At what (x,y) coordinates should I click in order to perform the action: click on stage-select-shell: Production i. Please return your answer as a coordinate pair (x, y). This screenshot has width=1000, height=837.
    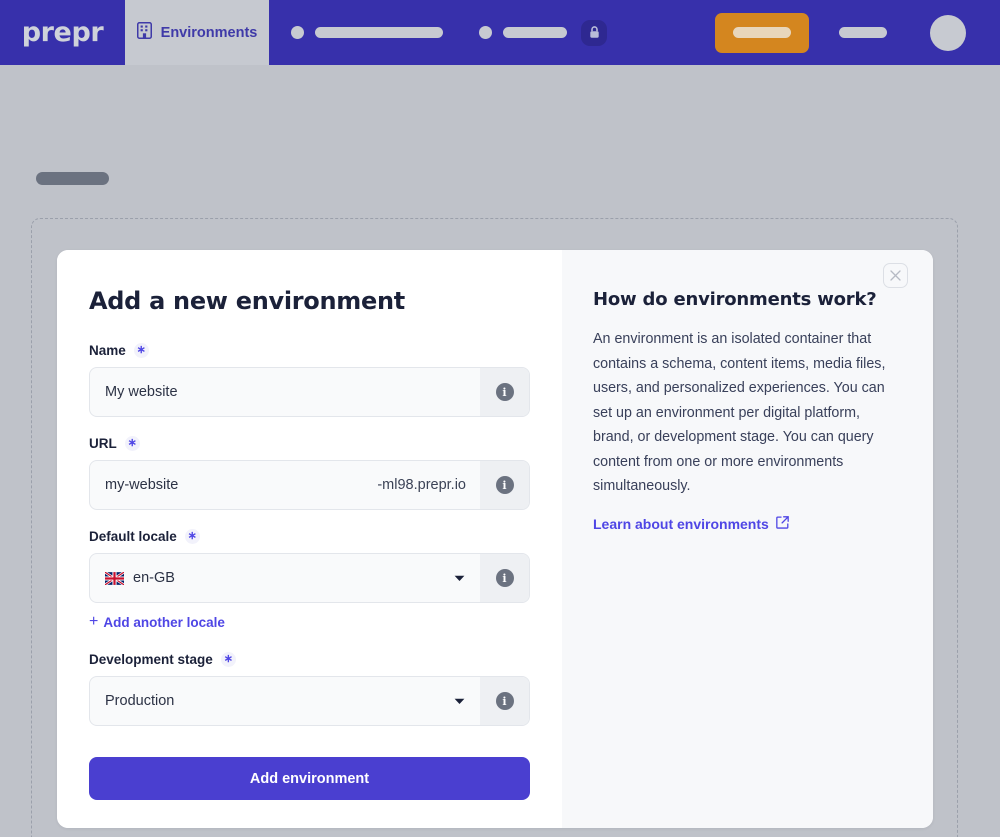
    Looking at the image, I should click on (309, 701).